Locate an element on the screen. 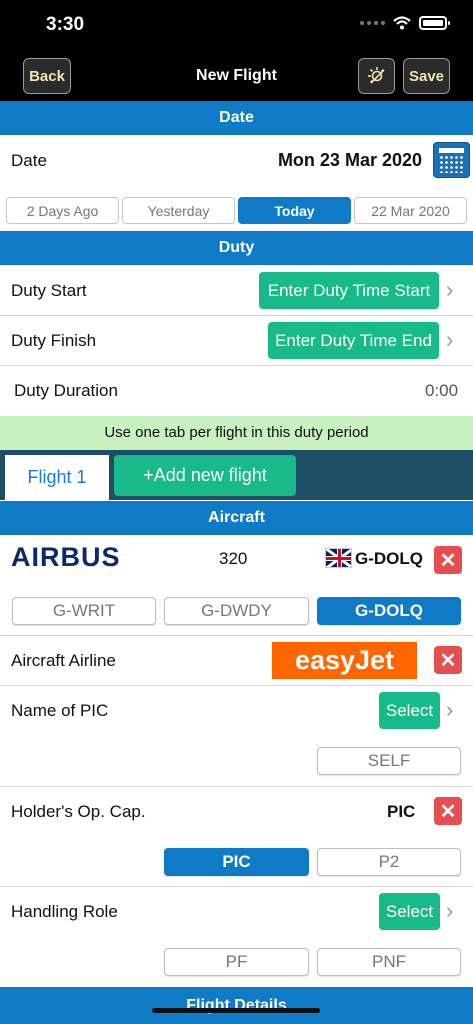 The height and width of the screenshot is (1024, 473). battery-icon is located at coordinates (434, 23).